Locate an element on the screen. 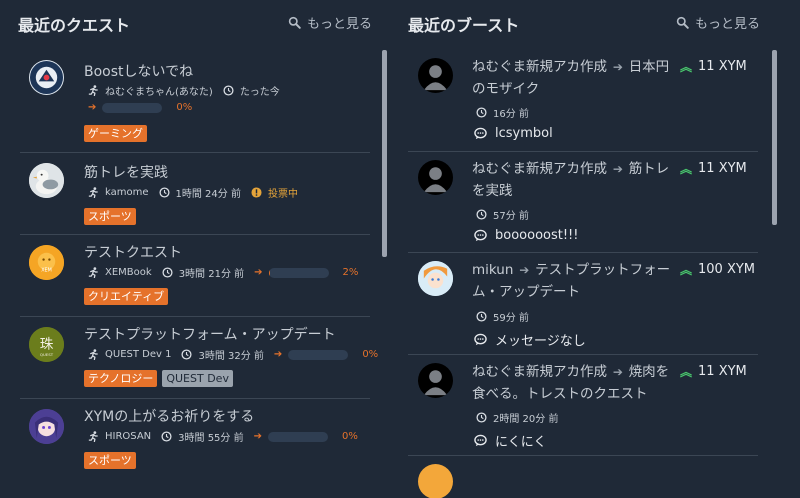 The height and width of the screenshot is (498, 800). boost-message: lcsymbol is located at coordinates (513, 133).